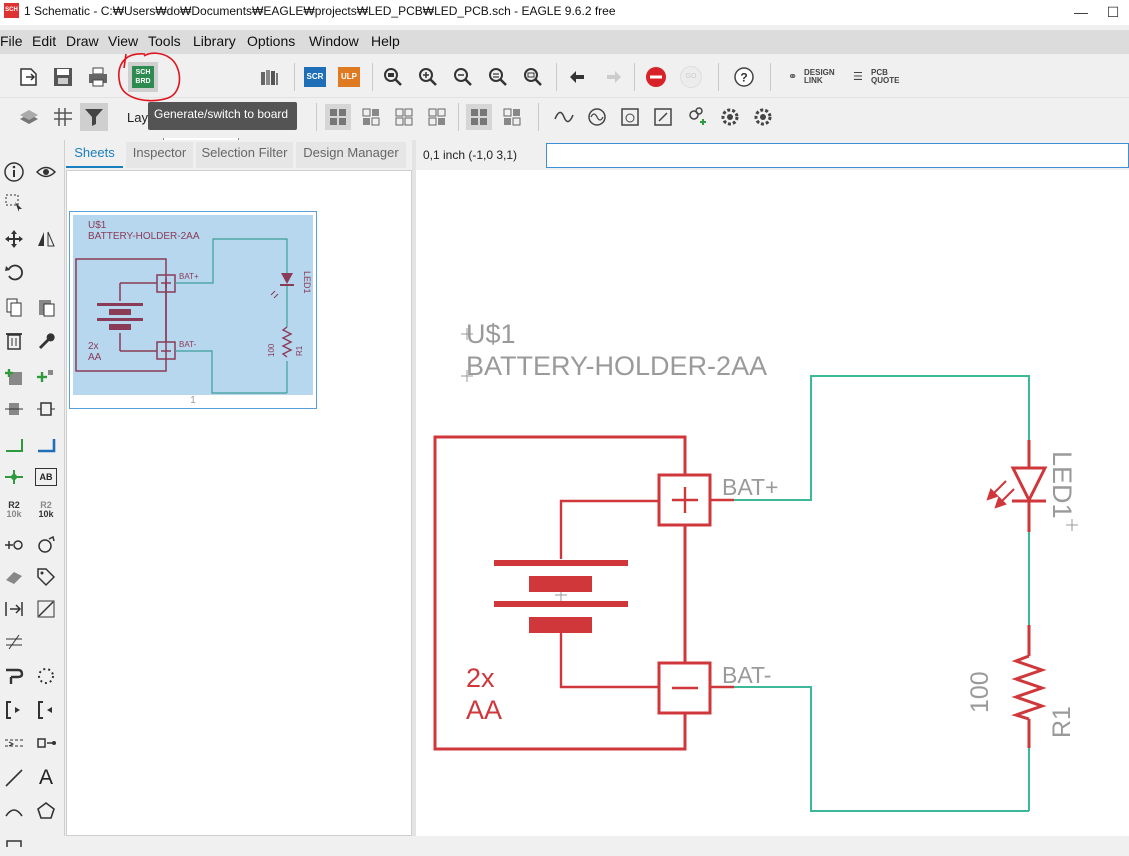 The width and height of the screenshot is (1129, 856). Describe the element at coordinates (14, 609) in the screenshot. I see `pin-direction-icon` at that location.